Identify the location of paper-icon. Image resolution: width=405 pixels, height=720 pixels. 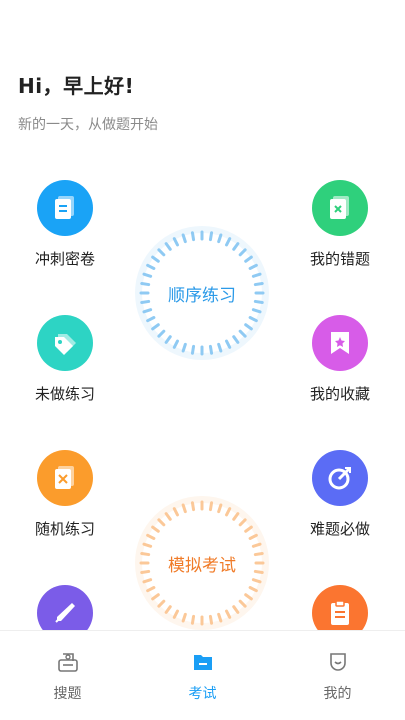
(65, 208).